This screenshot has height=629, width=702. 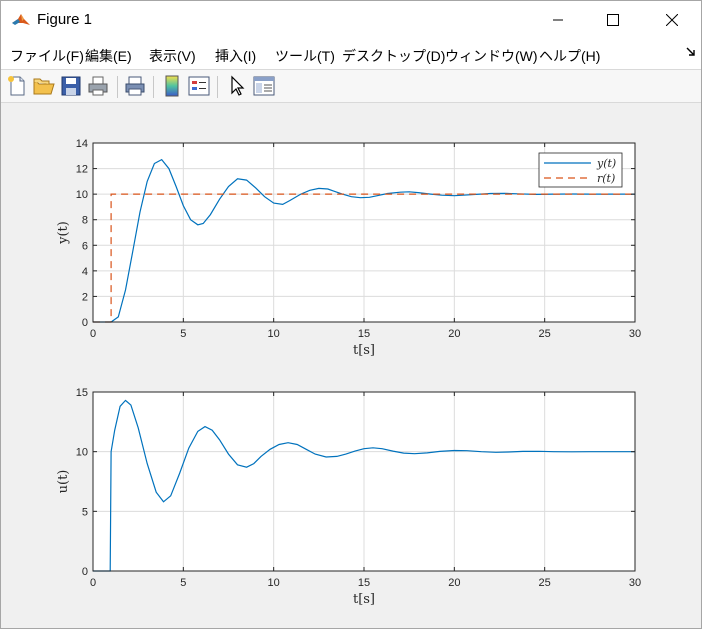 I want to click on y-tick-label: 5, so click(x=85, y=512).